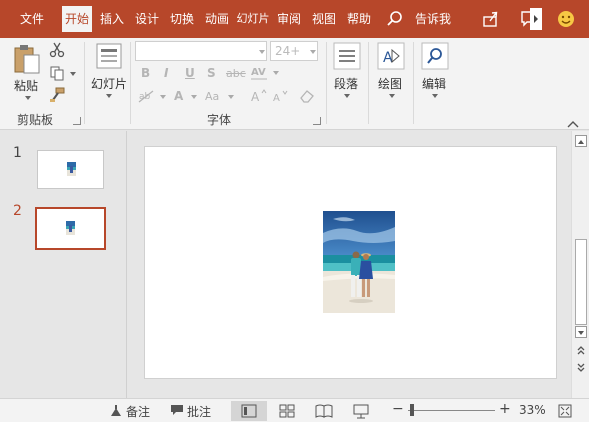  What do you see at coordinates (566, 19) in the screenshot?
I see `smiley-feedback-icon` at bounding box center [566, 19].